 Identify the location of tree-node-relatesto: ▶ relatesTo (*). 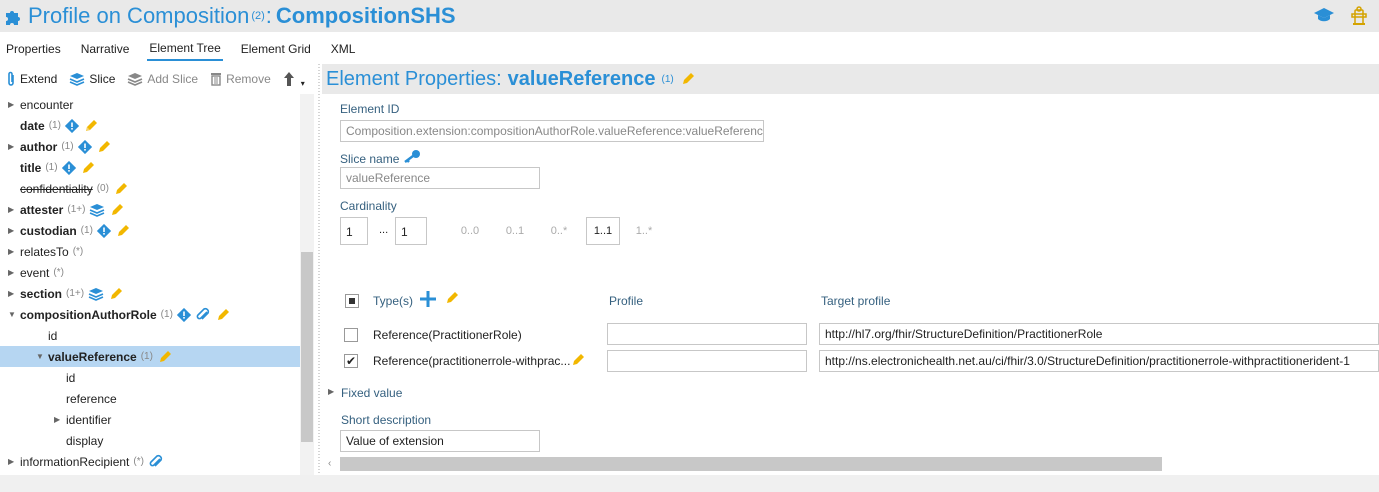
(150, 251).